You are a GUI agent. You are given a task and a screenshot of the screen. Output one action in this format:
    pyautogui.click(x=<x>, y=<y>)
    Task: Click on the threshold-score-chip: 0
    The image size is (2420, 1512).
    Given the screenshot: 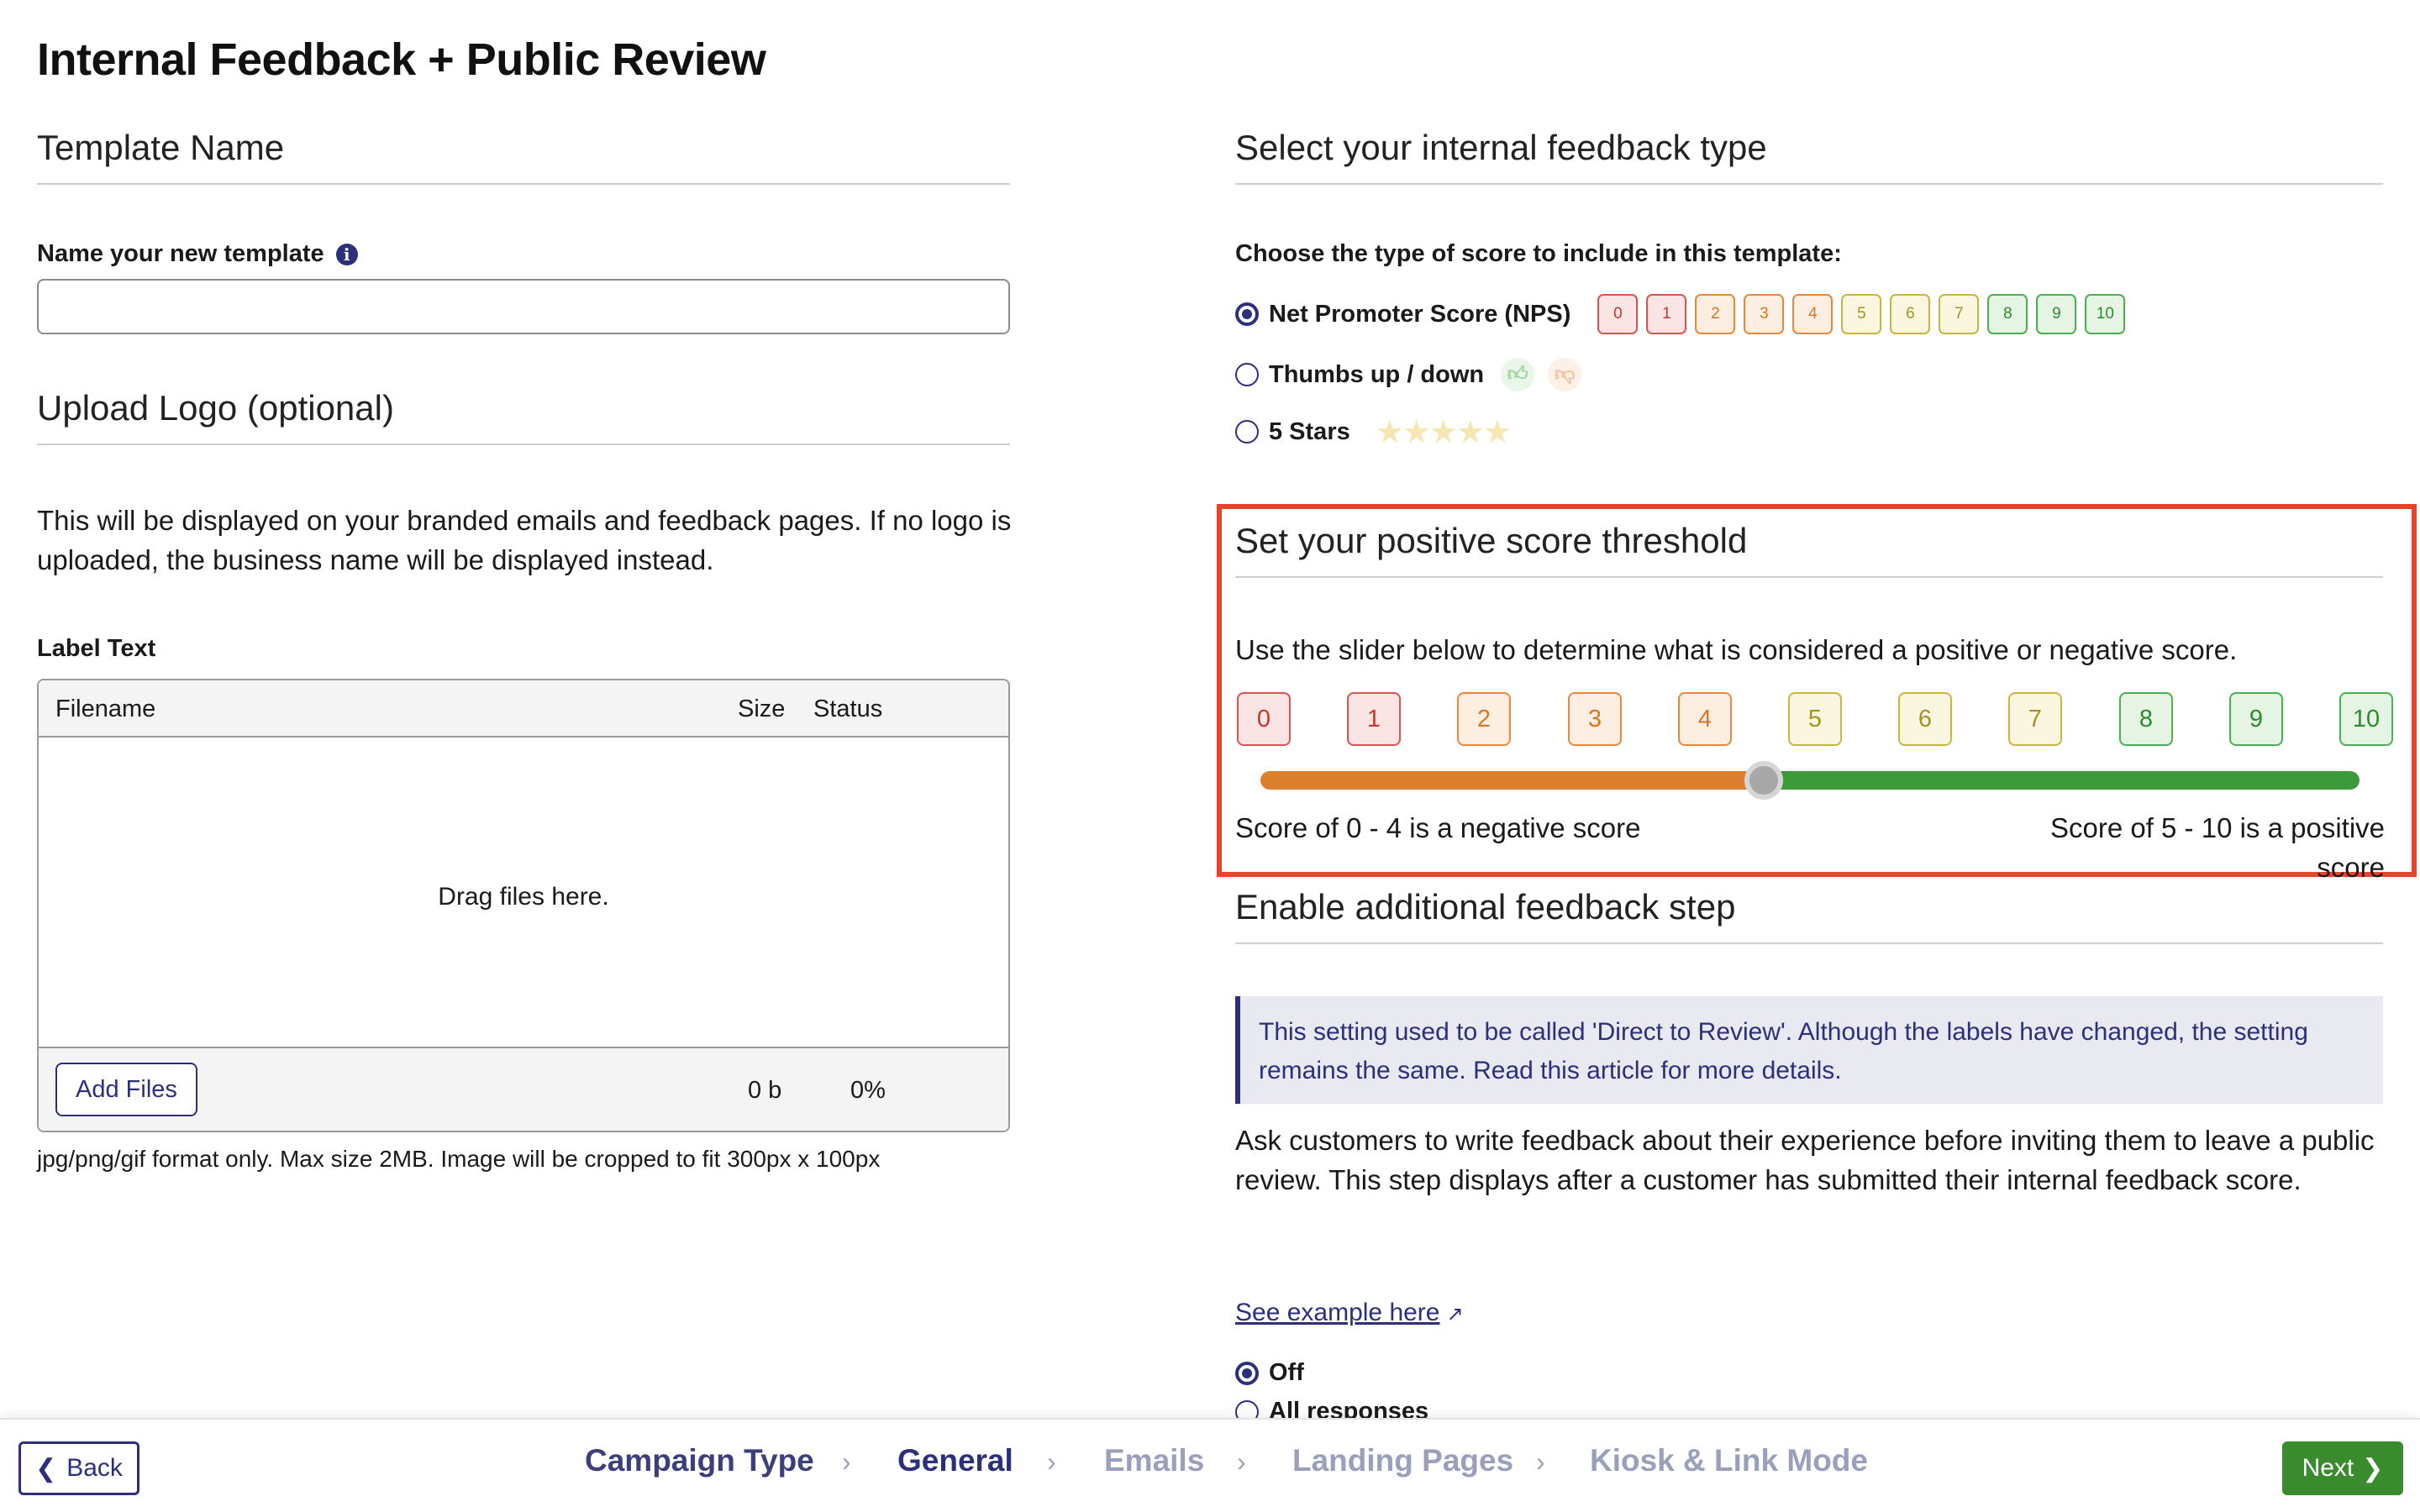 What is the action you would take?
    pyautogui.click(x=1264, y=719)
    